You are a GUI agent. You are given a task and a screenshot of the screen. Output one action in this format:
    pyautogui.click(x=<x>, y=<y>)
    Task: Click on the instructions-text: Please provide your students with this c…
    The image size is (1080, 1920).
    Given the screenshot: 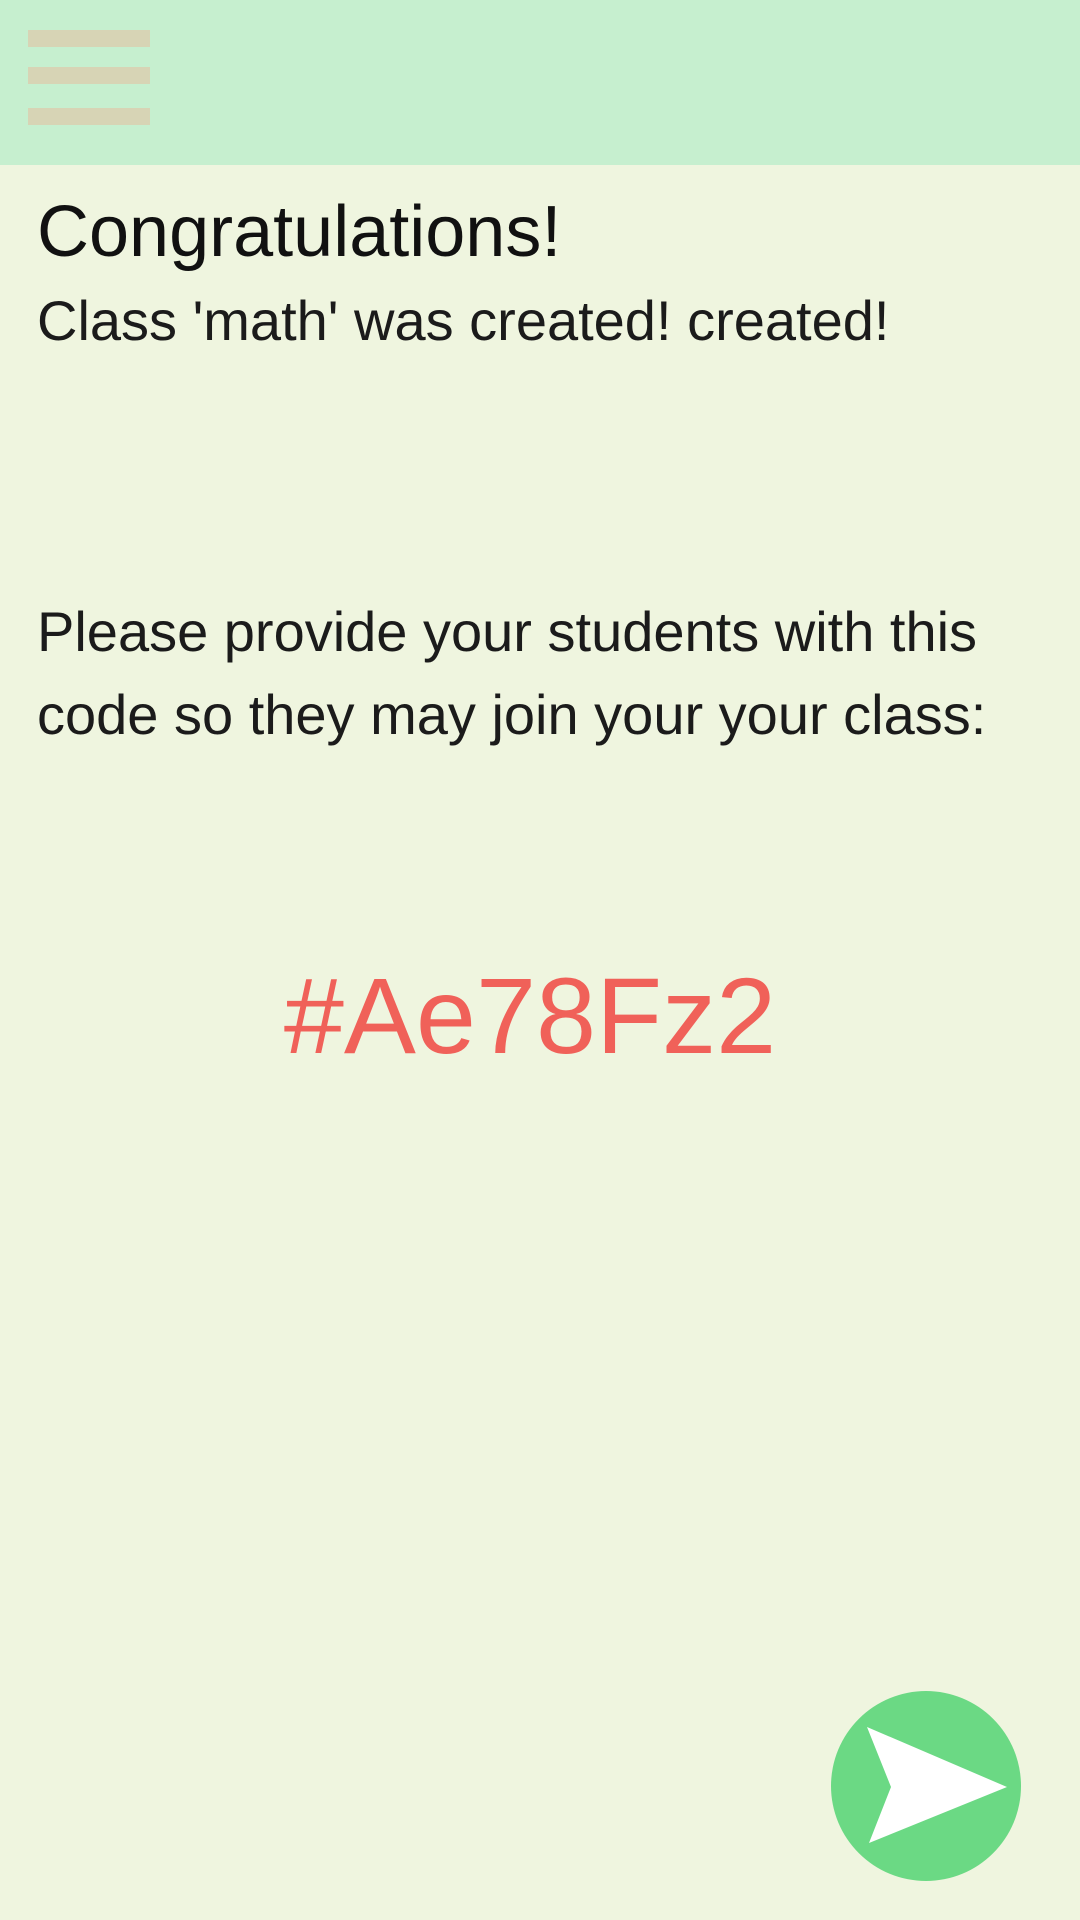 What is the action you would take?
    pyautogui.click(x=512, y=673)
    